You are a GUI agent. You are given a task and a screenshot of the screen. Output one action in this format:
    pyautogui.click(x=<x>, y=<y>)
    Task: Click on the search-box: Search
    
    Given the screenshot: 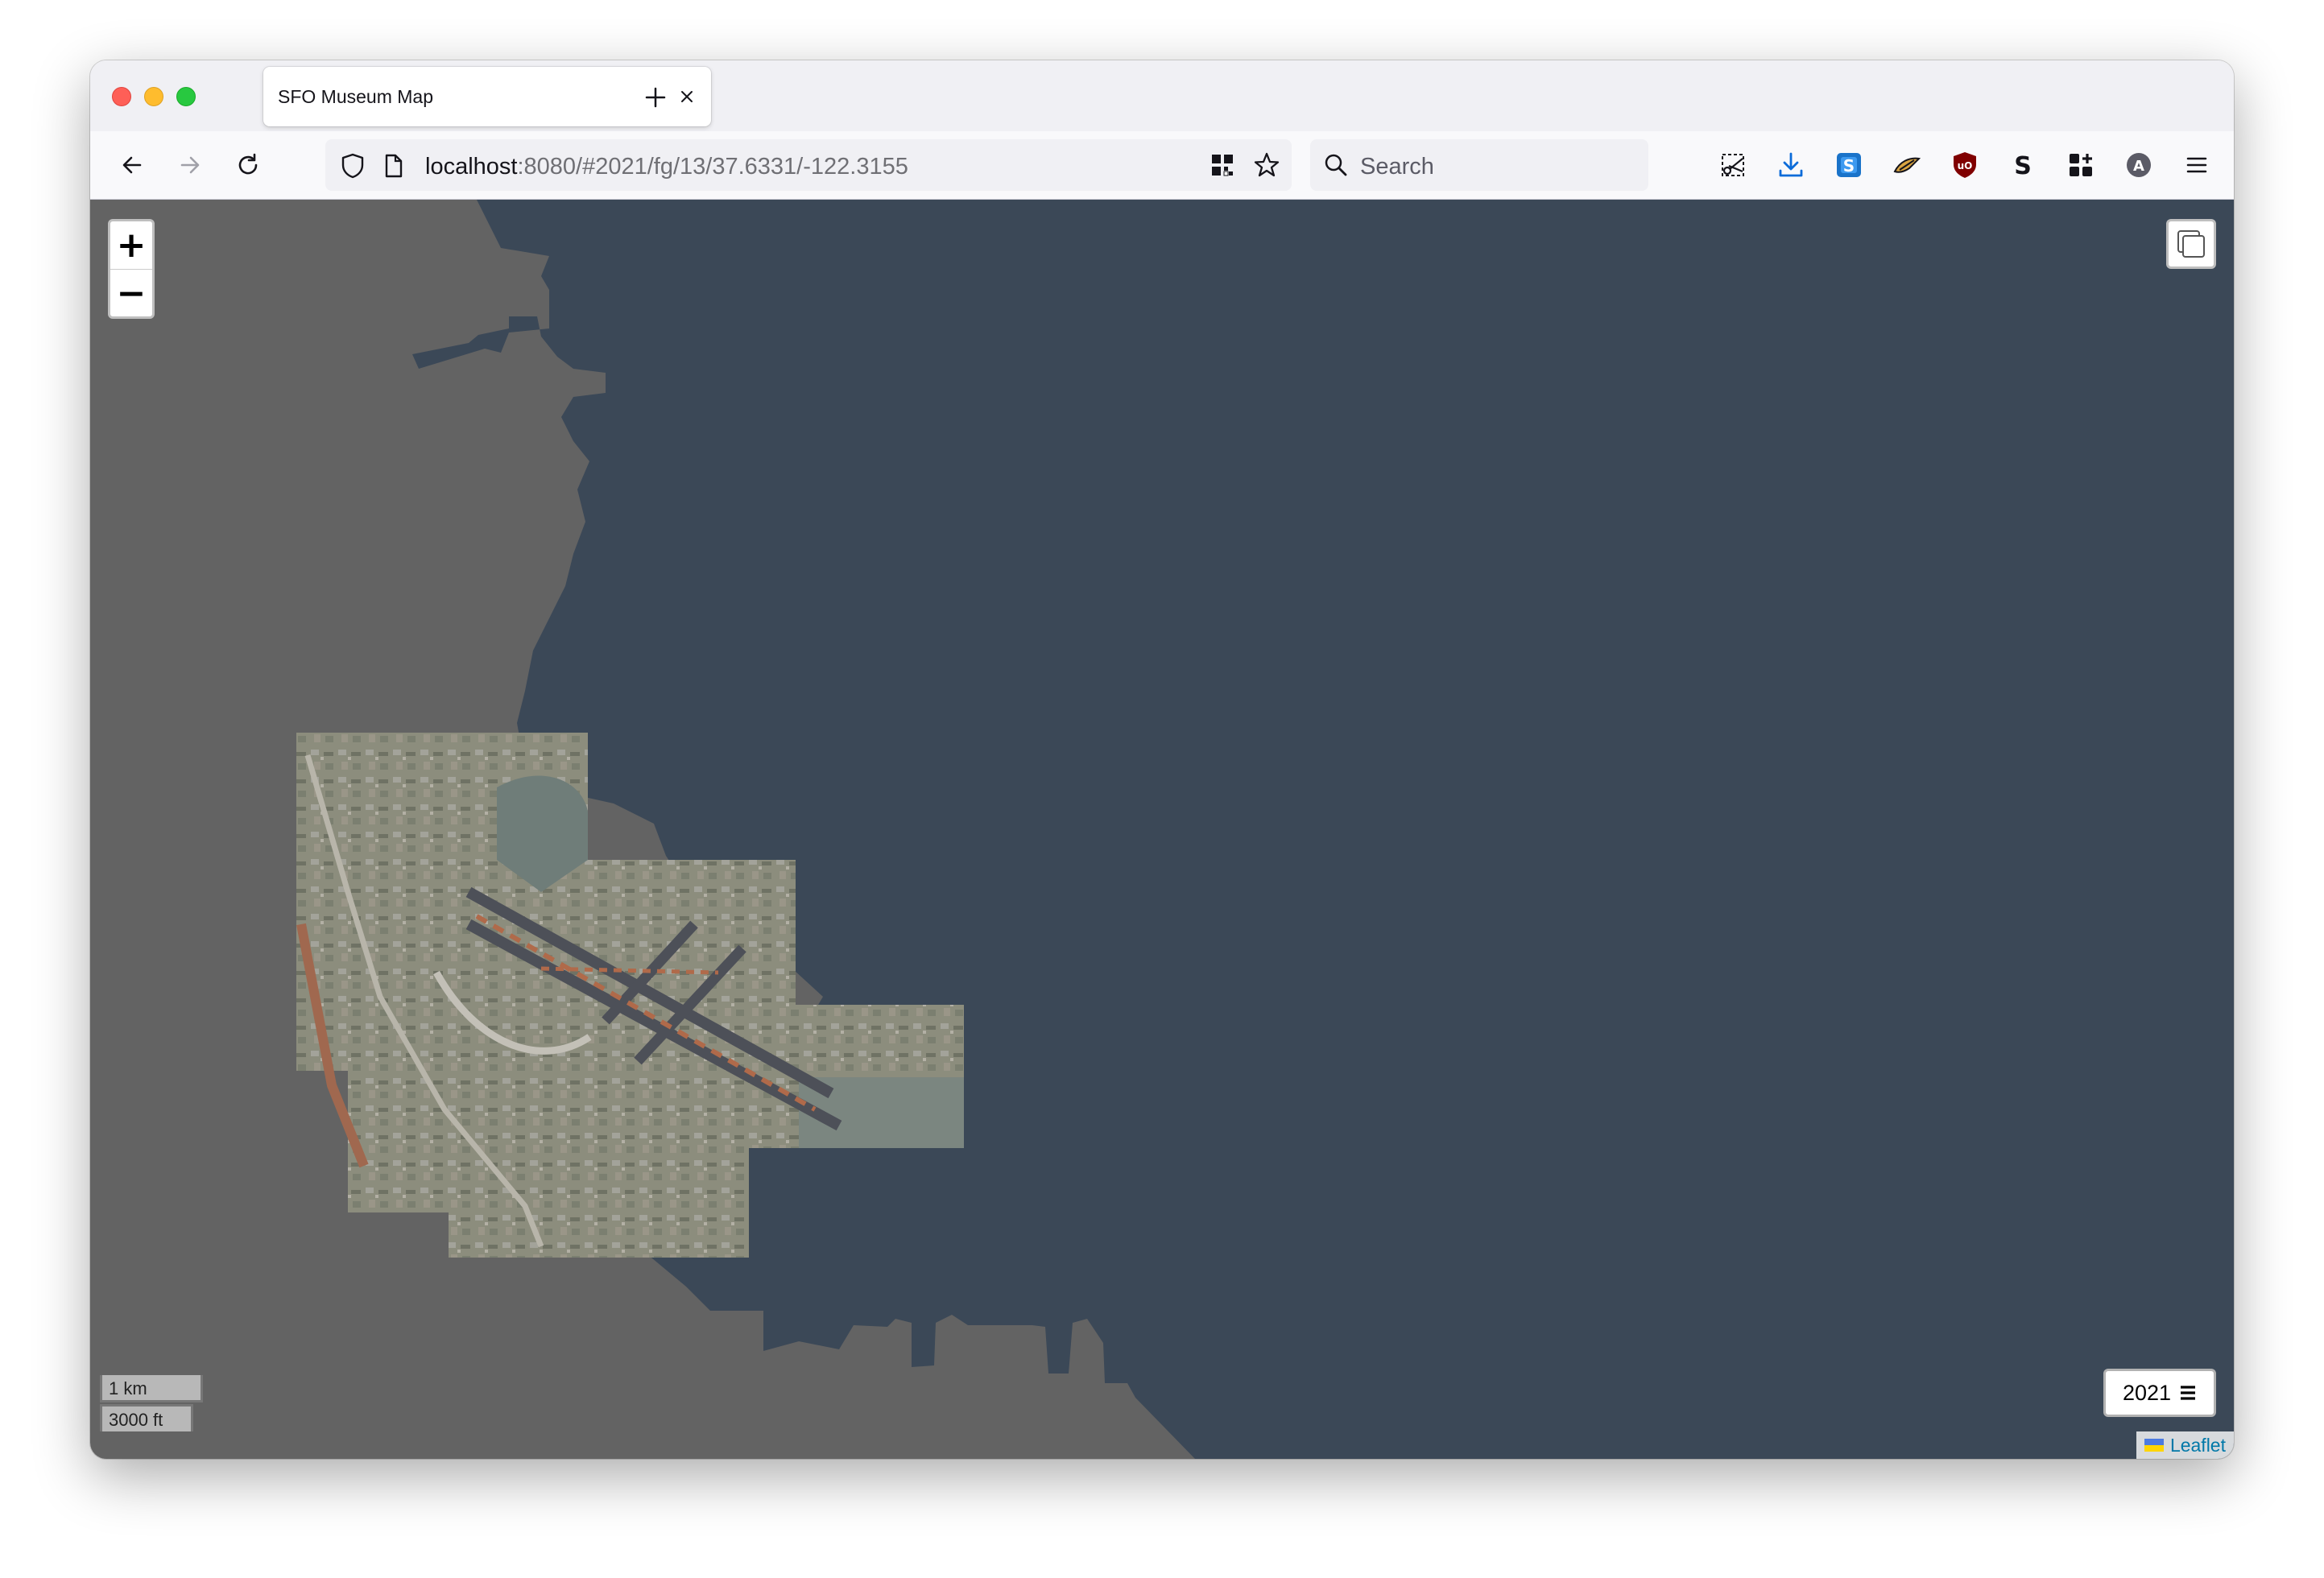 What is the action you would take?
    pyautogui.click(x=1479, y=165)
    